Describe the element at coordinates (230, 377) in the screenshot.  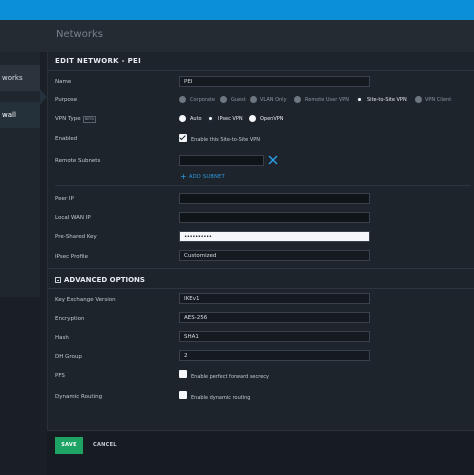
I see `pfs-checkbox-label: Enable perfect forward secrecy` at that location.